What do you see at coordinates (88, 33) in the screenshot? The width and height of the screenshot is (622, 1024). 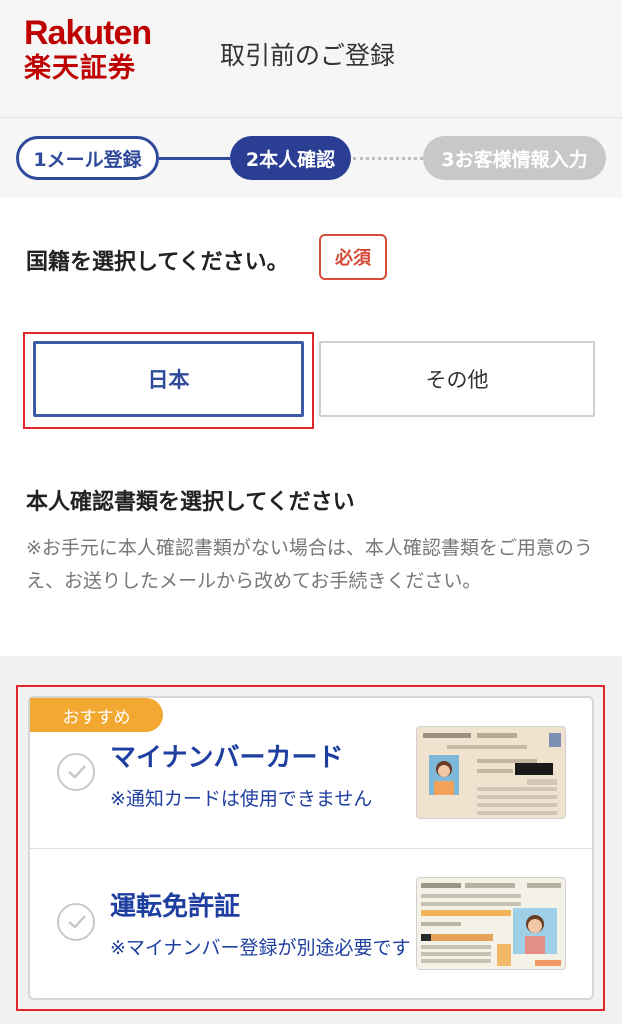 I see `logo-text-en: Rakuten` at bounding box center [88, 33].